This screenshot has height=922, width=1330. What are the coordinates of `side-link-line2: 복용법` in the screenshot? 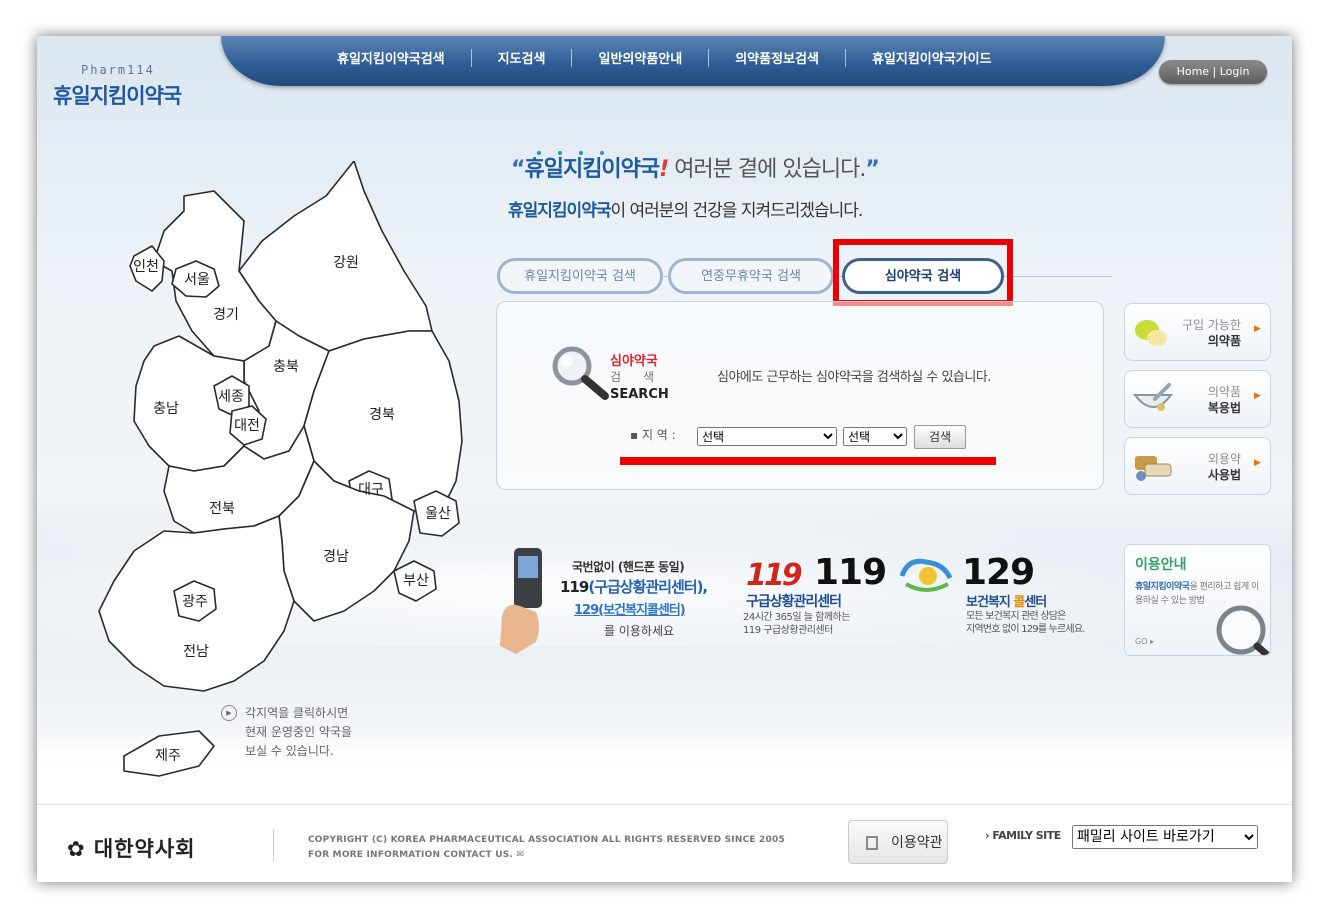 It's located at (1224, 408).